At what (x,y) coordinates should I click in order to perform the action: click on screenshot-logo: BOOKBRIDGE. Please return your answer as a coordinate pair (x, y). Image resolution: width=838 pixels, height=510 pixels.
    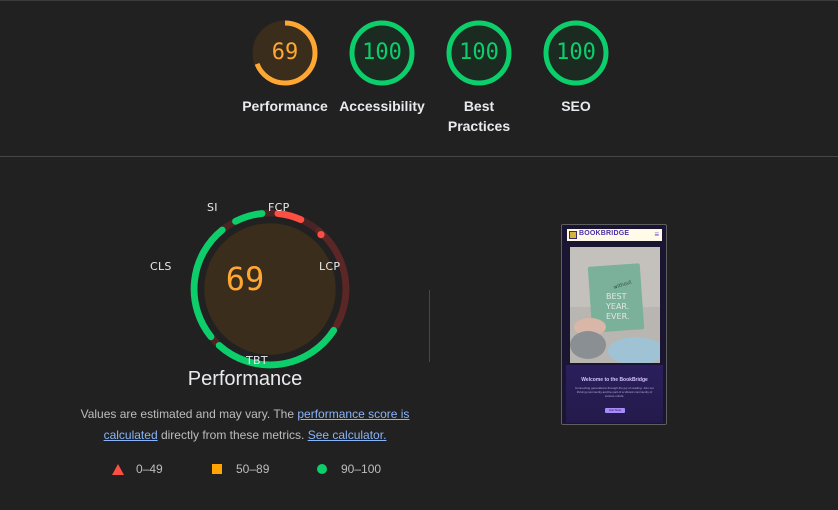
    Looking at the image, I should click on (604, 233).